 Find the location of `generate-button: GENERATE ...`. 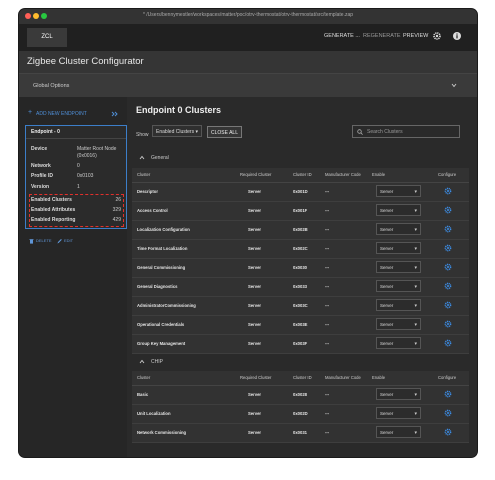

generate-button: GENERATE ... is located at coordinates (342, 36).